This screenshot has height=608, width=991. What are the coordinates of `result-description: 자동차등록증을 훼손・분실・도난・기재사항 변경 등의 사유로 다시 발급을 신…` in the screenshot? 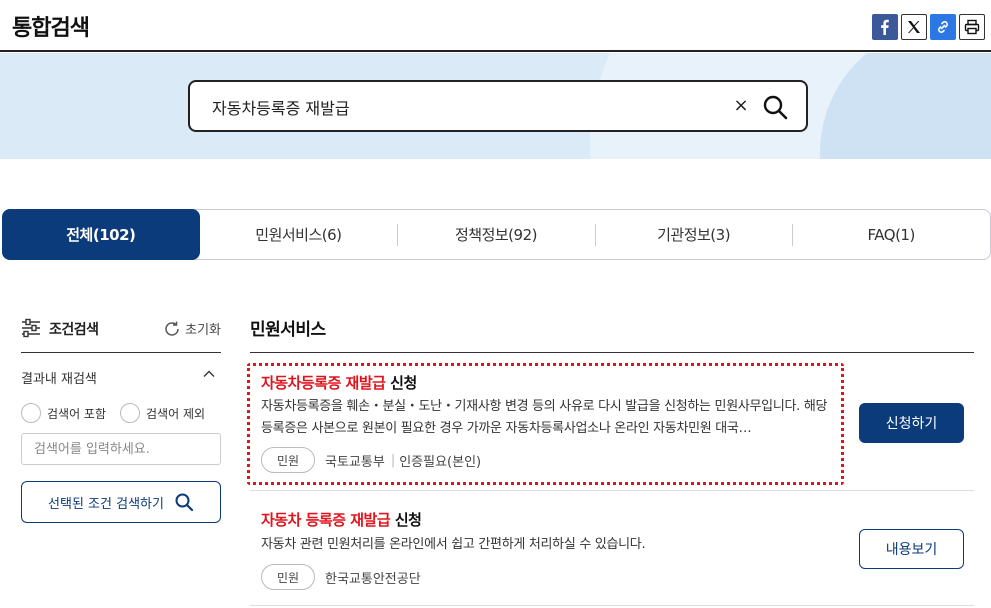 It's located at (544, 417).